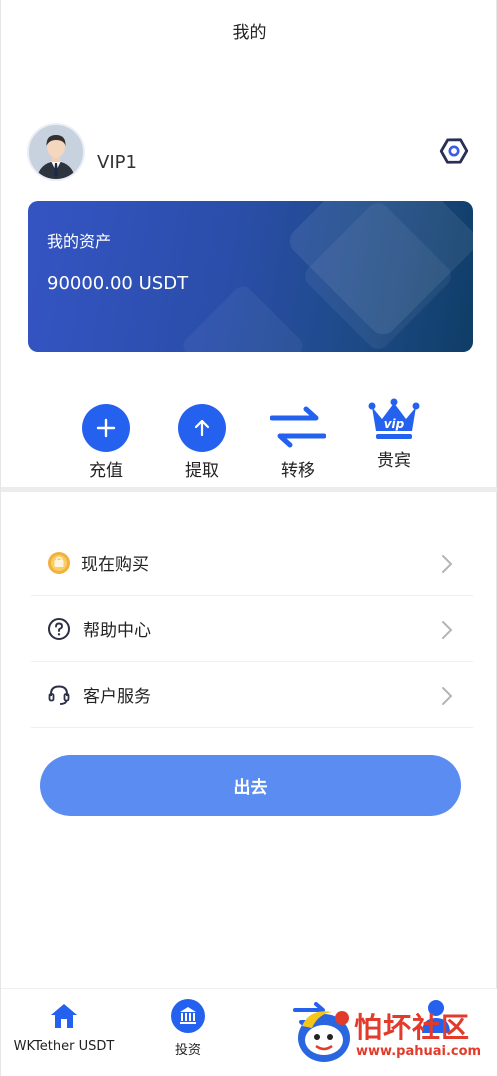 The height and width of the screenshot is (1076, 497). I want to click on headset-icon, so click(59, 695).